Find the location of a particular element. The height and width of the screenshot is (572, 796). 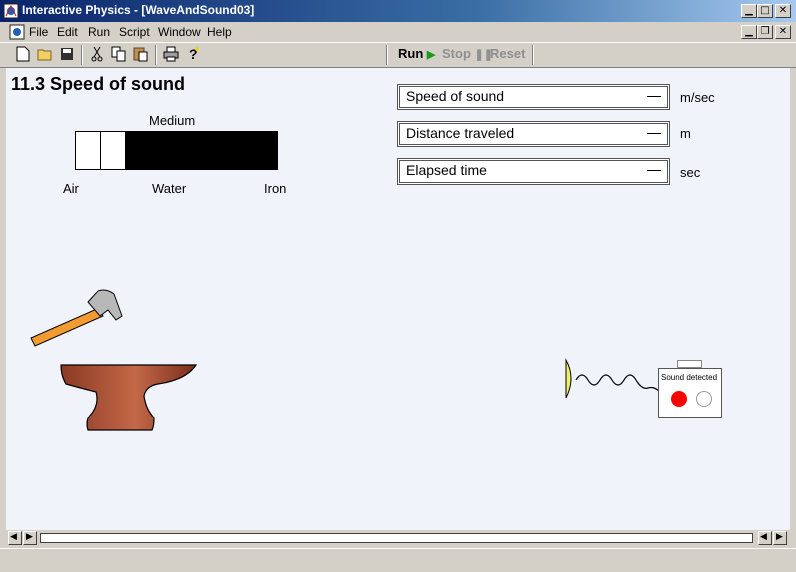

scroll-right-icon: ◀ is located at coordinates (763, 536).